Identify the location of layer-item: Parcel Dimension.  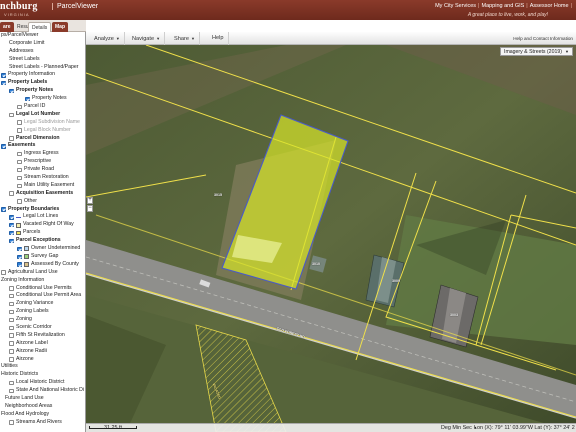
(42, 139).